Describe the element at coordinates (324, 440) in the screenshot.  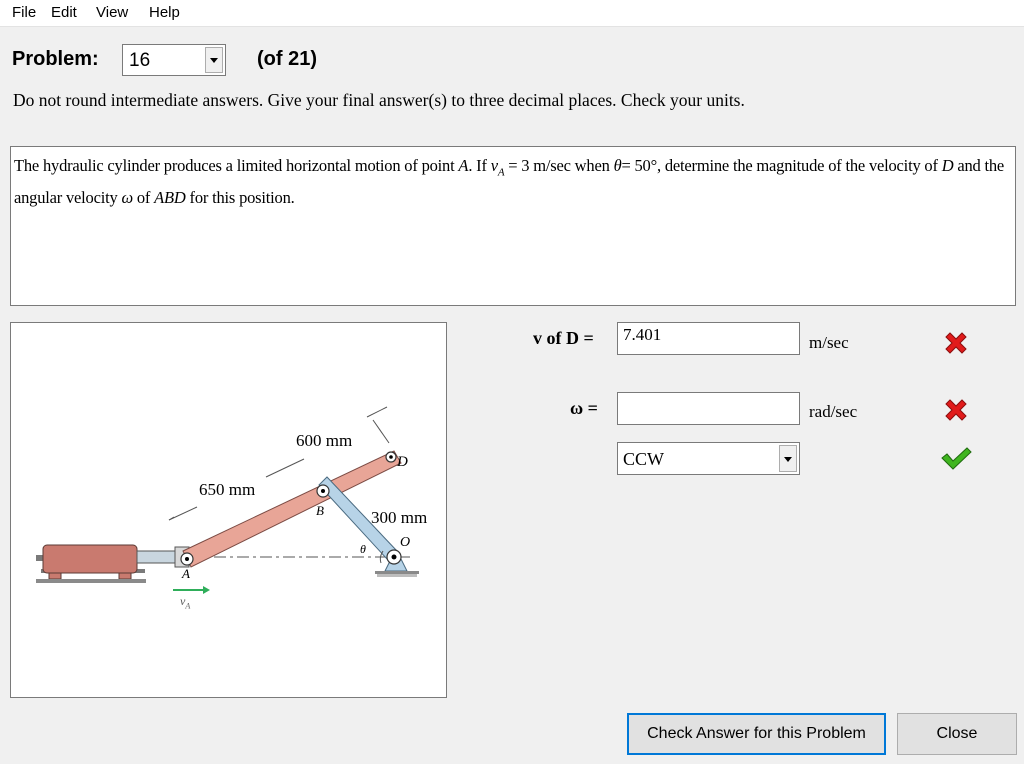
I see `dim-600-label: 600 mm` at that location.